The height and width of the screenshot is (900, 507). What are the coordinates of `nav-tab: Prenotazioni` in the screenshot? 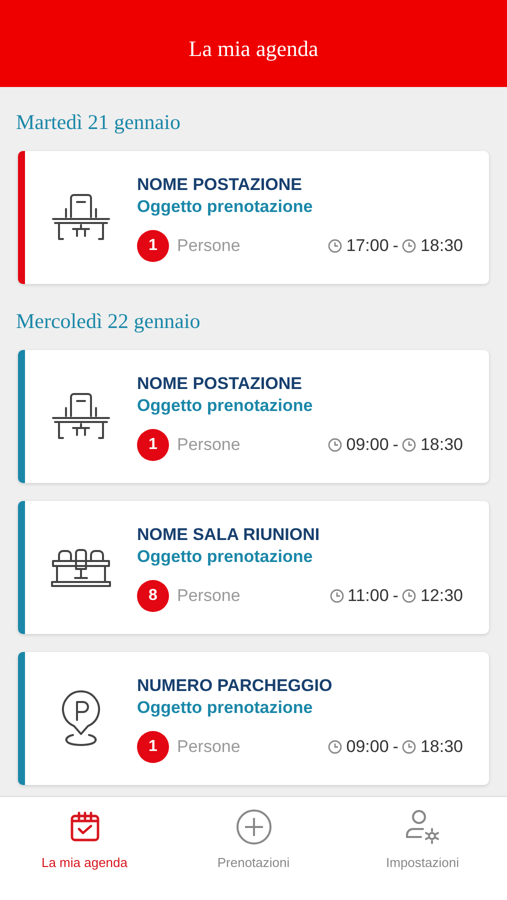 It's located at (253, 848).